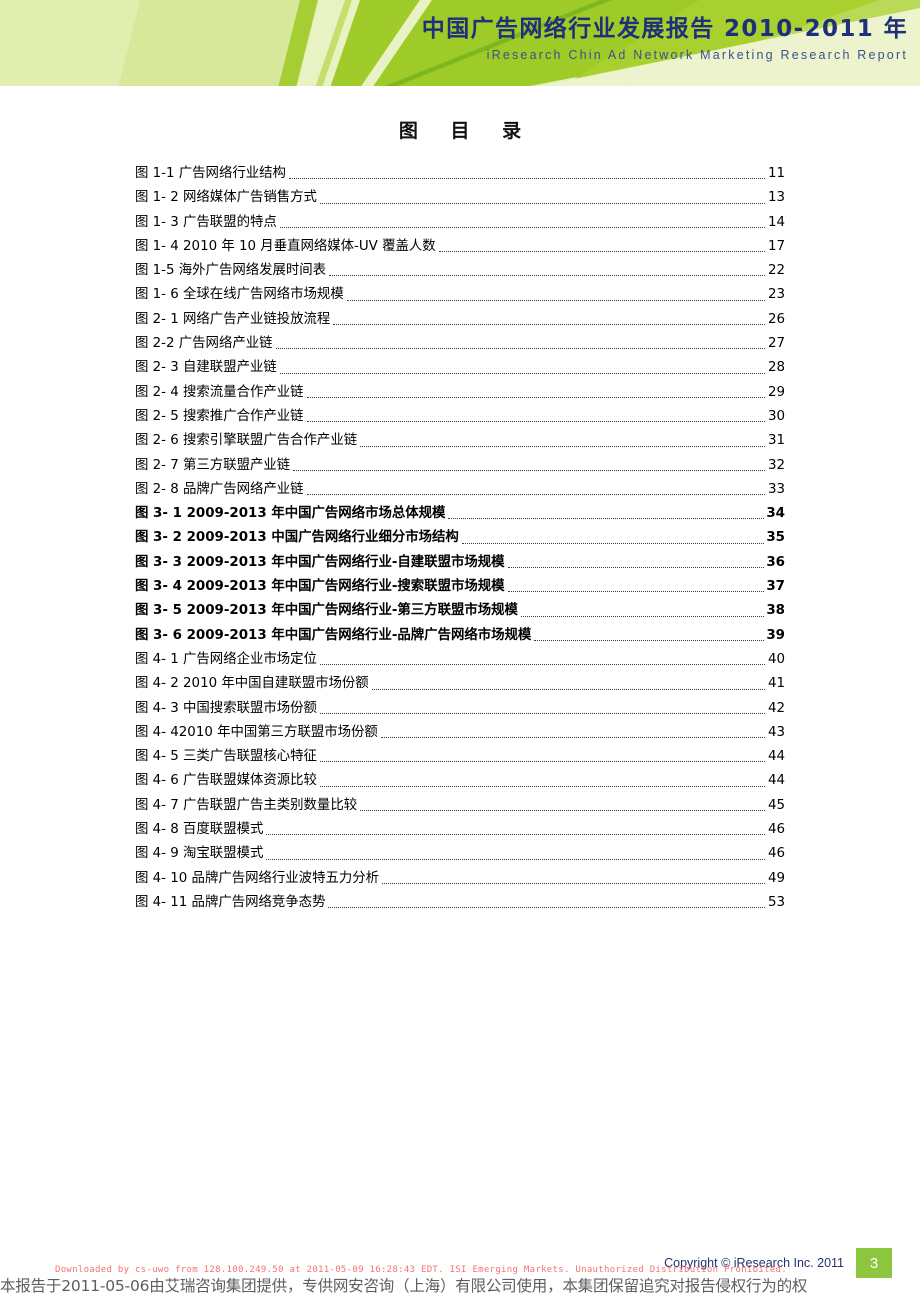  Describe the element at coordinates (460, 538) in the screenshot. I see `toc-entry: 图 3- 2 2009-2013 中国广告网络行业细分市场结构 35` at that location.